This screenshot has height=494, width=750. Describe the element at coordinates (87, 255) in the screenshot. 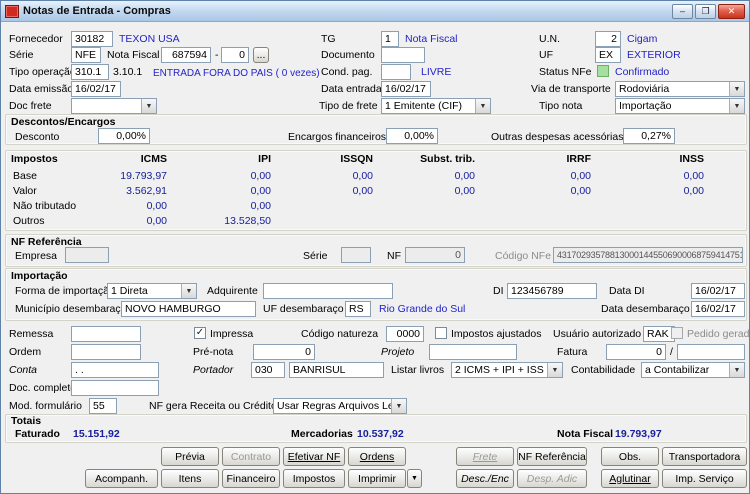

I see `empresa-input` at that location.